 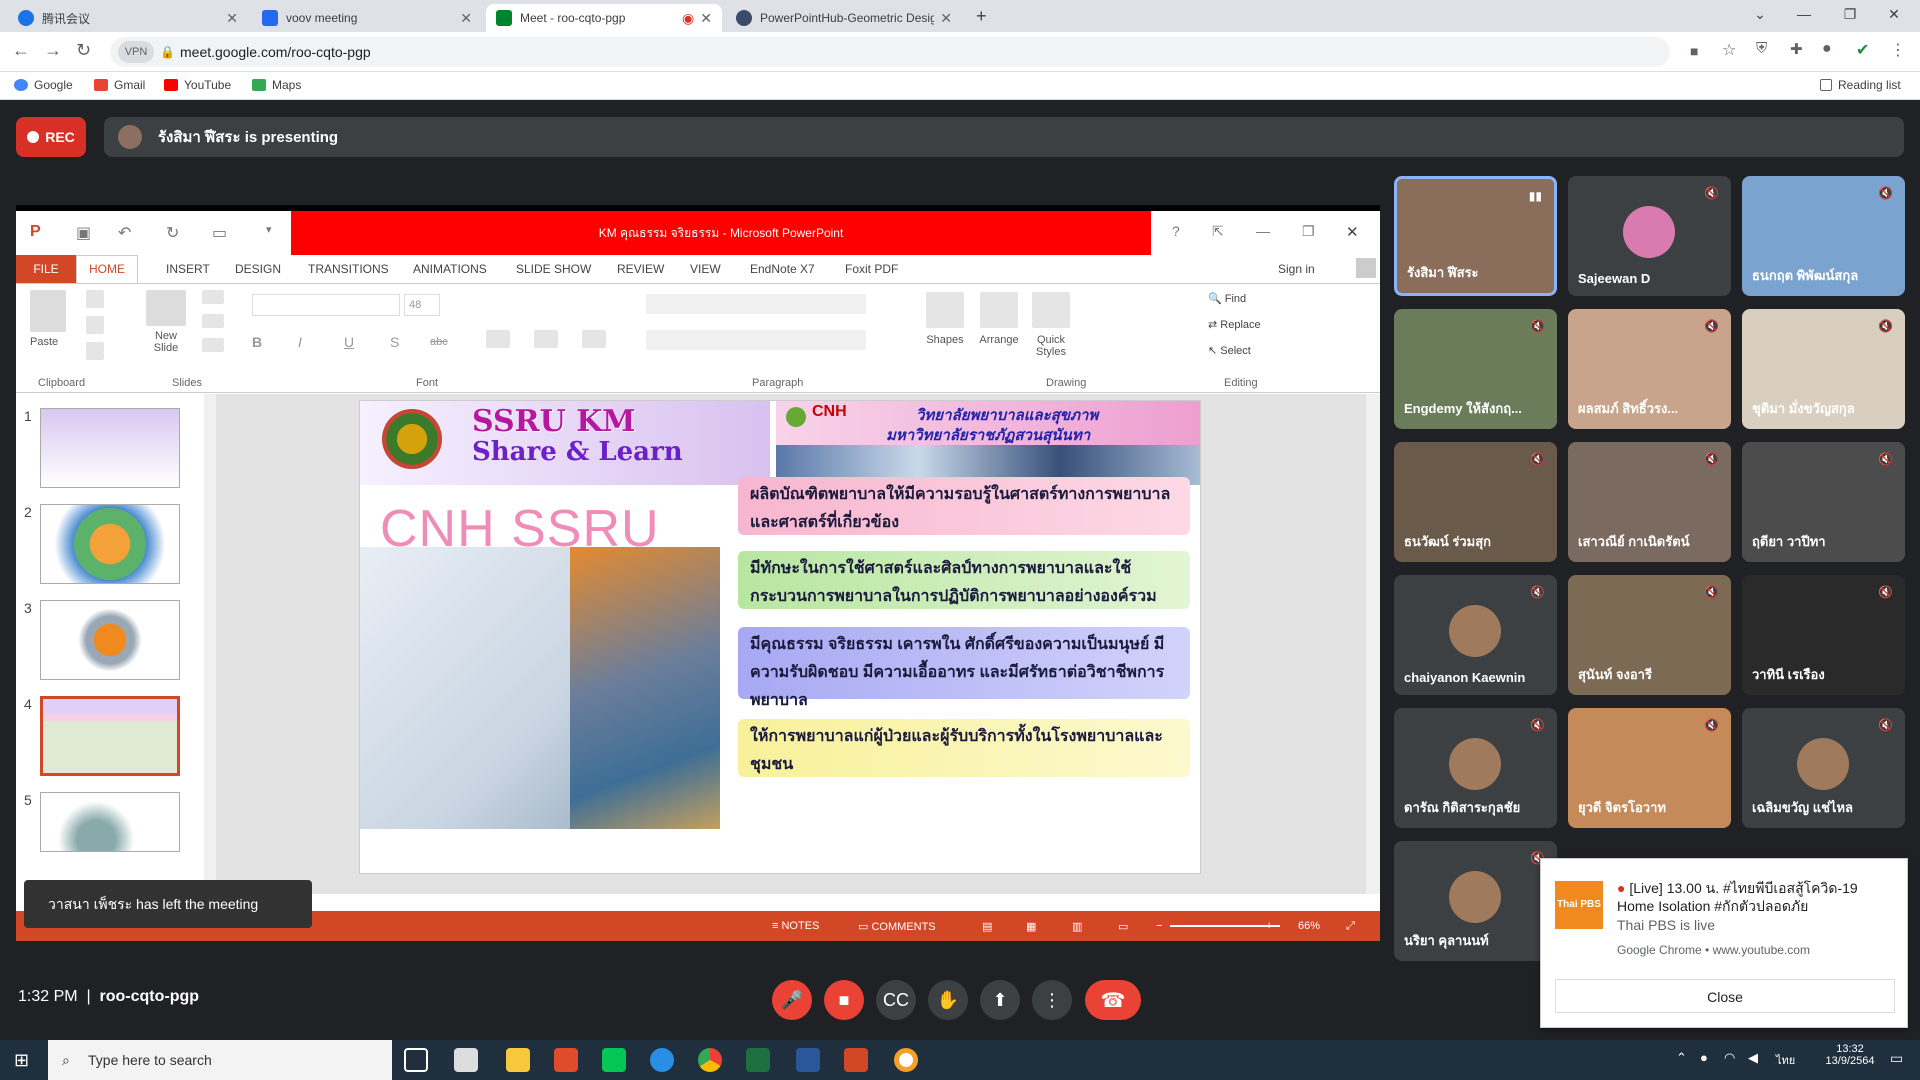 I want to click on ribbon-display-icon: ⇱, so click(x=1218, y=231).